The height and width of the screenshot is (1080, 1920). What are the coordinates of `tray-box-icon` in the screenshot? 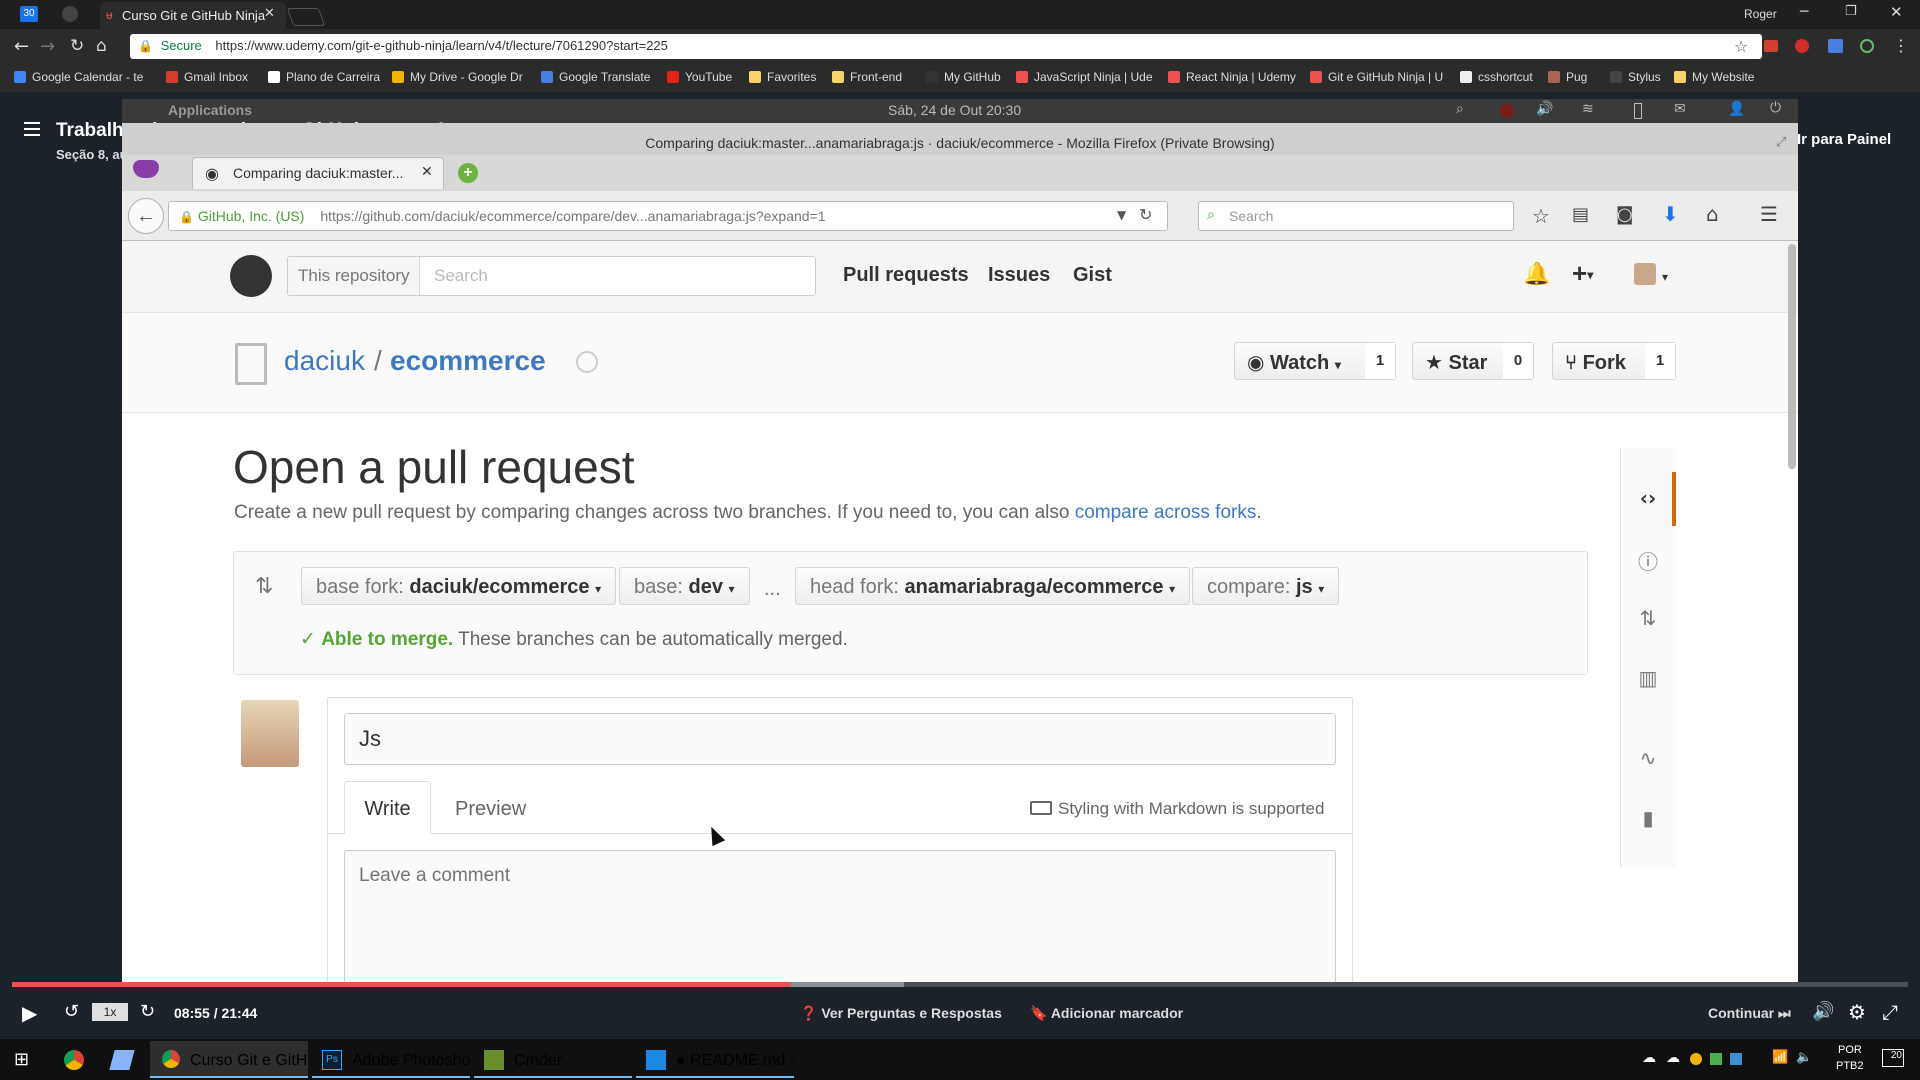 It's located at (1736, 1059).